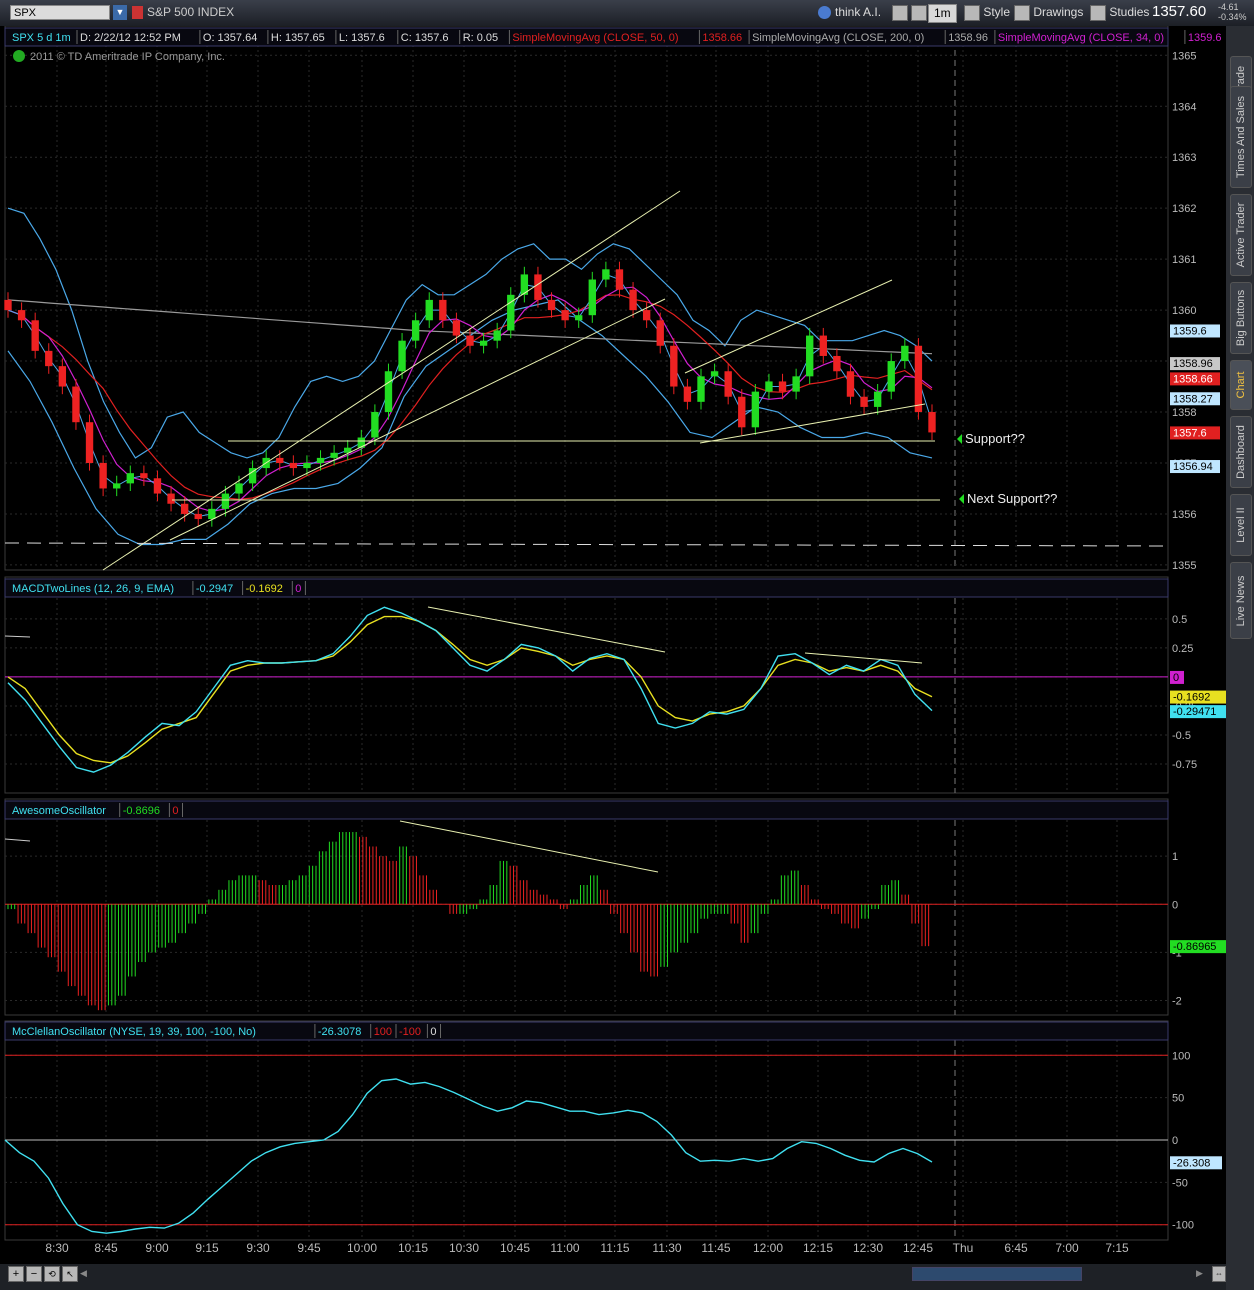 Image resolution: width=1254 pixels, height=1290 pixels. What do you see at coordinates (137, 12) in the screenshot?
I see `symbol-flag-icon` at bounding box center [137, 12].